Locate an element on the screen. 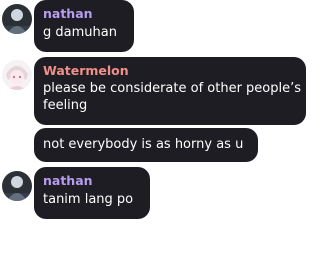 The image size is (320, 268). message-text-line: please be considerate of other people’s is located at coordinates (172, 88).